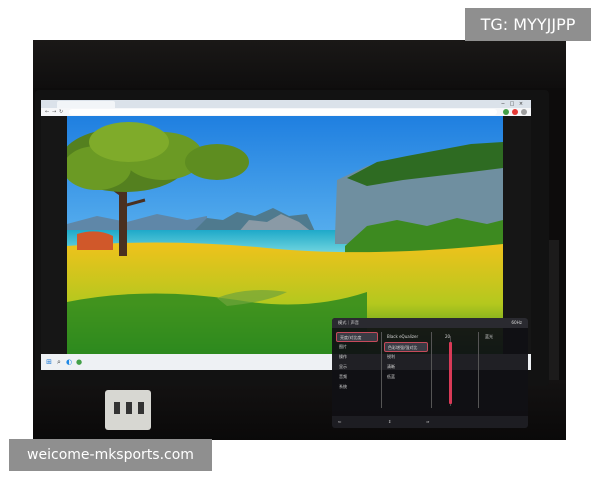 The height and width of the screenshot is (480, 600). What do you see at coordinates (79, 362) in the screenshot?
I see `browser-icon: ●` at bounding box center [79, 362].